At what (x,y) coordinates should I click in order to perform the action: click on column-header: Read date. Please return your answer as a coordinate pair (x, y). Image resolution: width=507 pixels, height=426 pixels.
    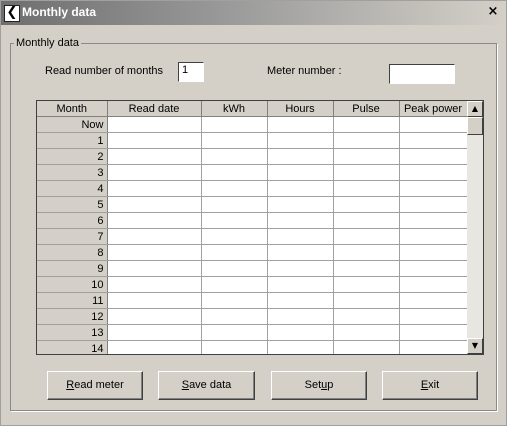
    Looking at the image, I should click on (154, 109).